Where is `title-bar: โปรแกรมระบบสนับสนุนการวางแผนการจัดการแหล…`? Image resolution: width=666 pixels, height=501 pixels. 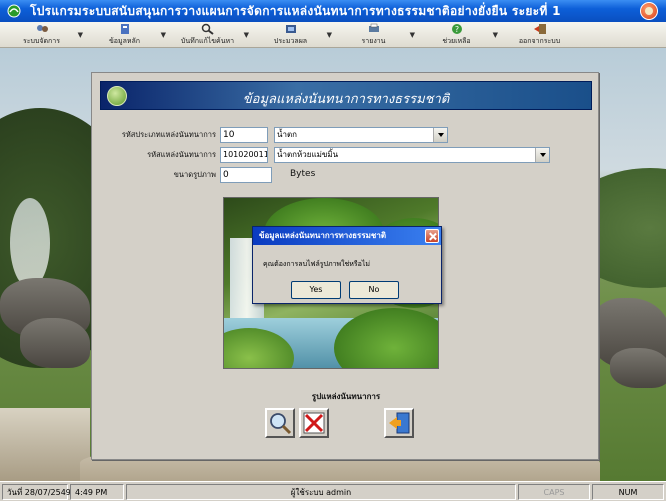
title-bar: โปรแกรมระบบสนับสนุนการวางแผนการจัดการแหล… is located at coordinates (333, 11).